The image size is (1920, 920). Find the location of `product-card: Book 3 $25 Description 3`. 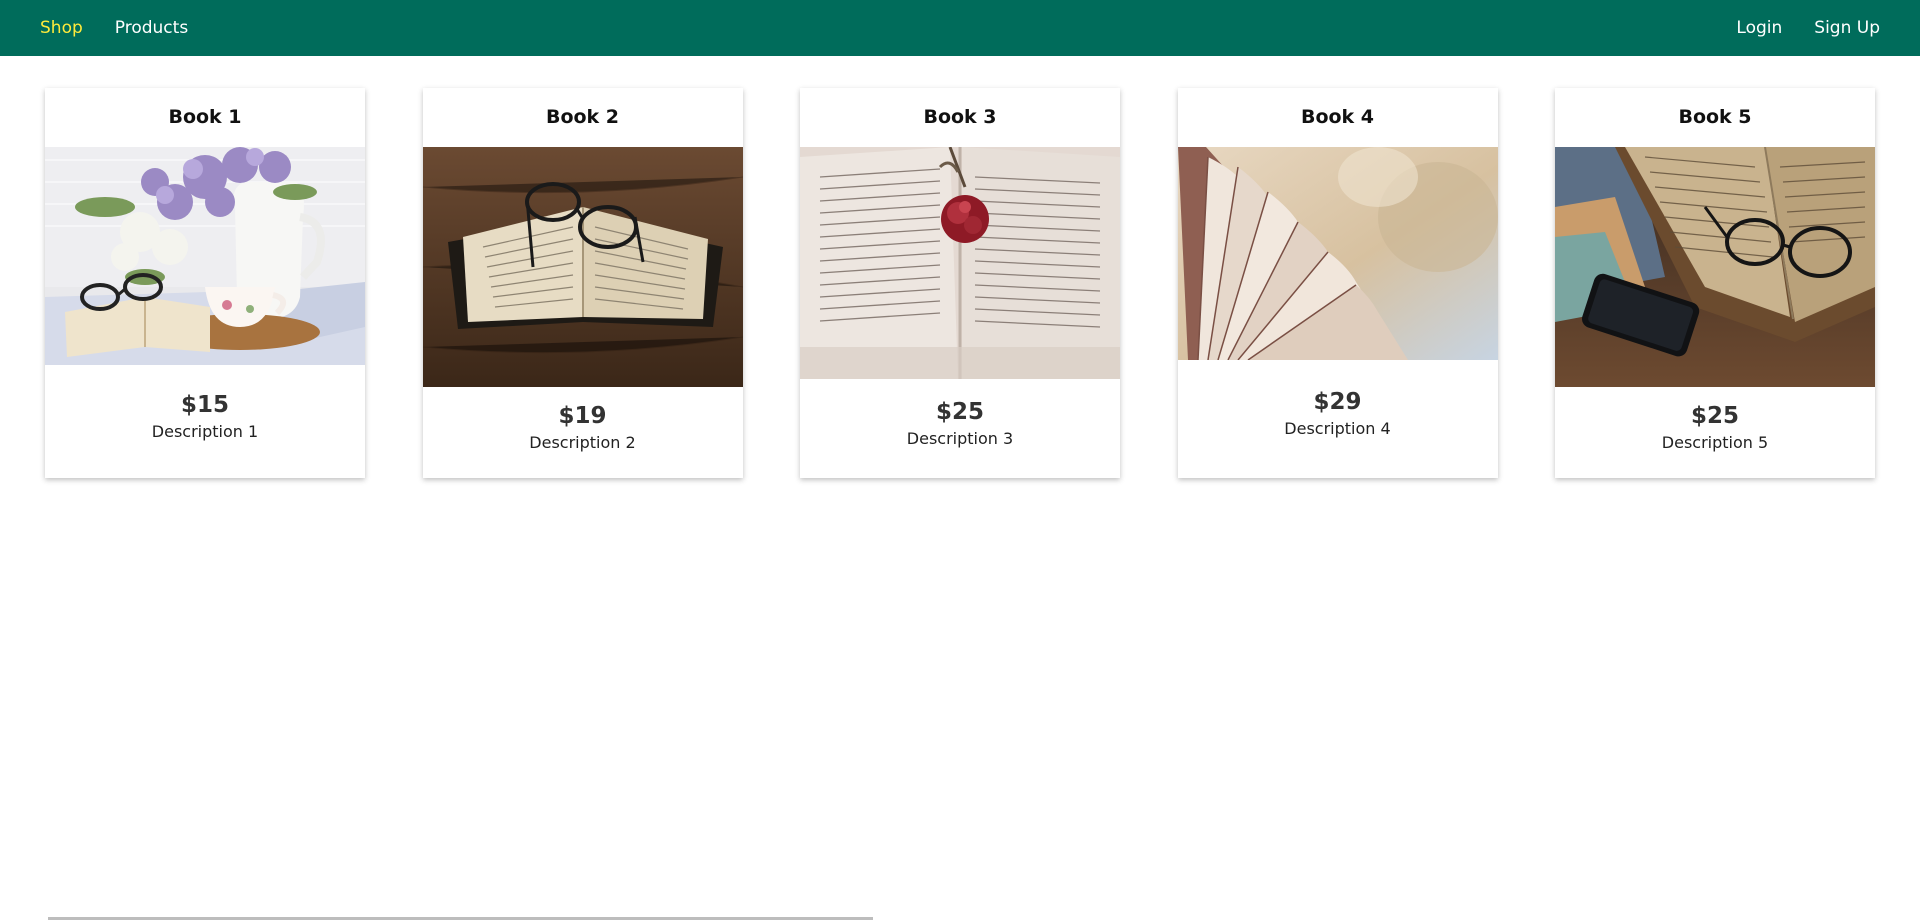

product-card: Book 3 $25 Description 3 is located at coordinates (960, 283).